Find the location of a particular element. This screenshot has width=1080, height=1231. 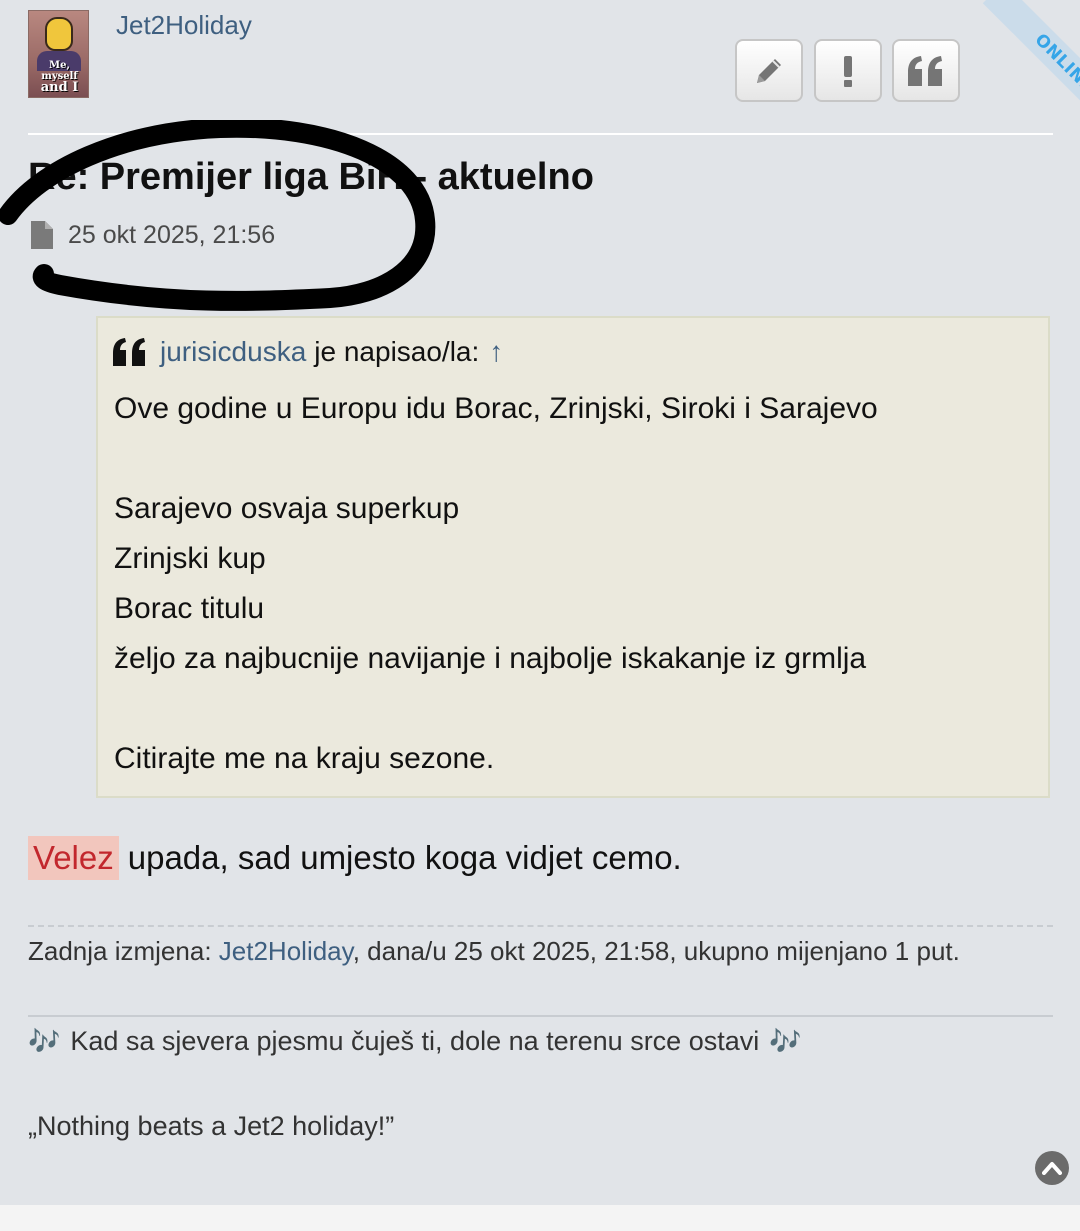

online-badge-text: ONLINE is located at coordinates (1031, 60).